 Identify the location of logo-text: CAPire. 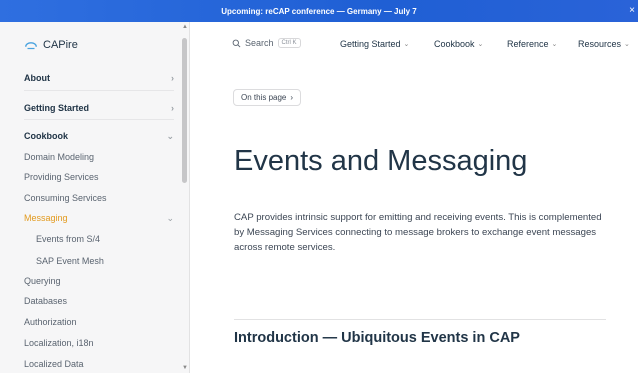
(60, 45).